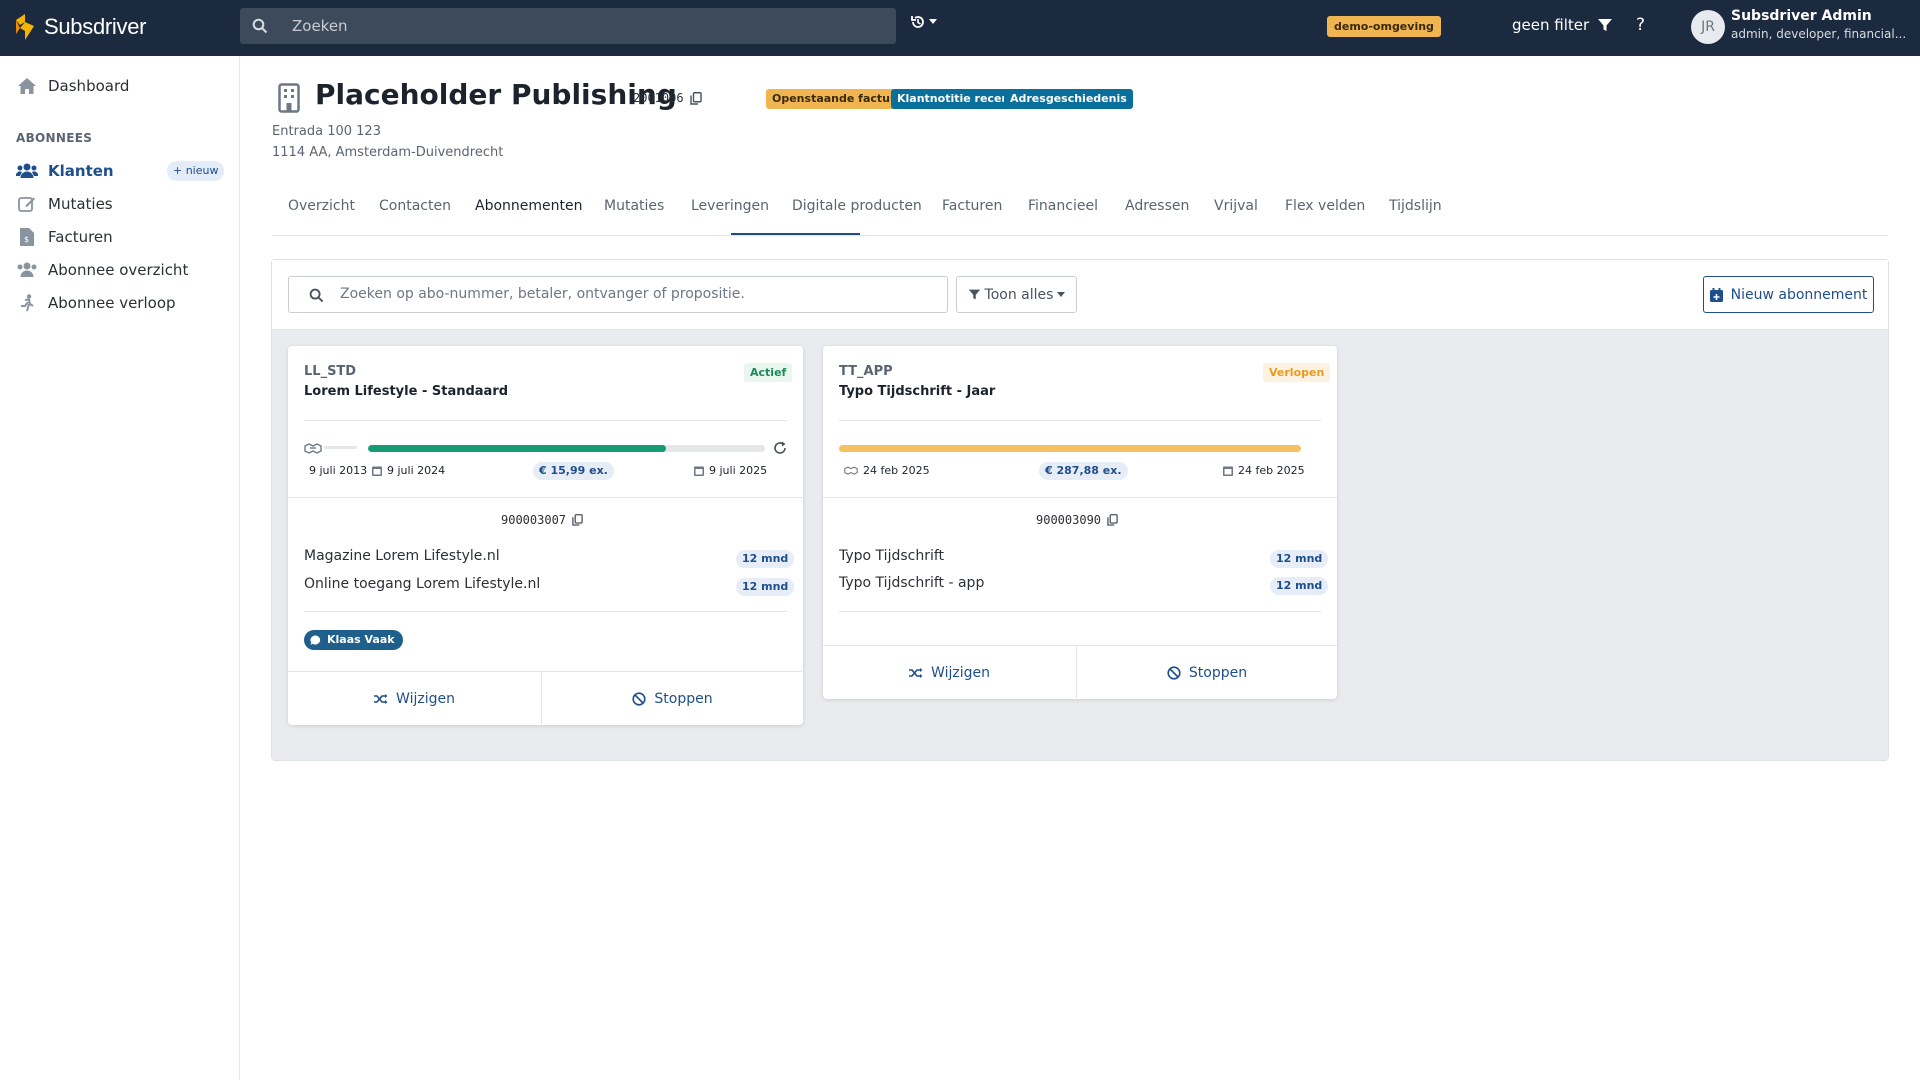 The height and width of the screenshot is (1080, 1920). What do you see at coordinates (956, 99) in the screenshot?
I see `status-badge: Klantnotitie recent` at bounding box center [956, 99].